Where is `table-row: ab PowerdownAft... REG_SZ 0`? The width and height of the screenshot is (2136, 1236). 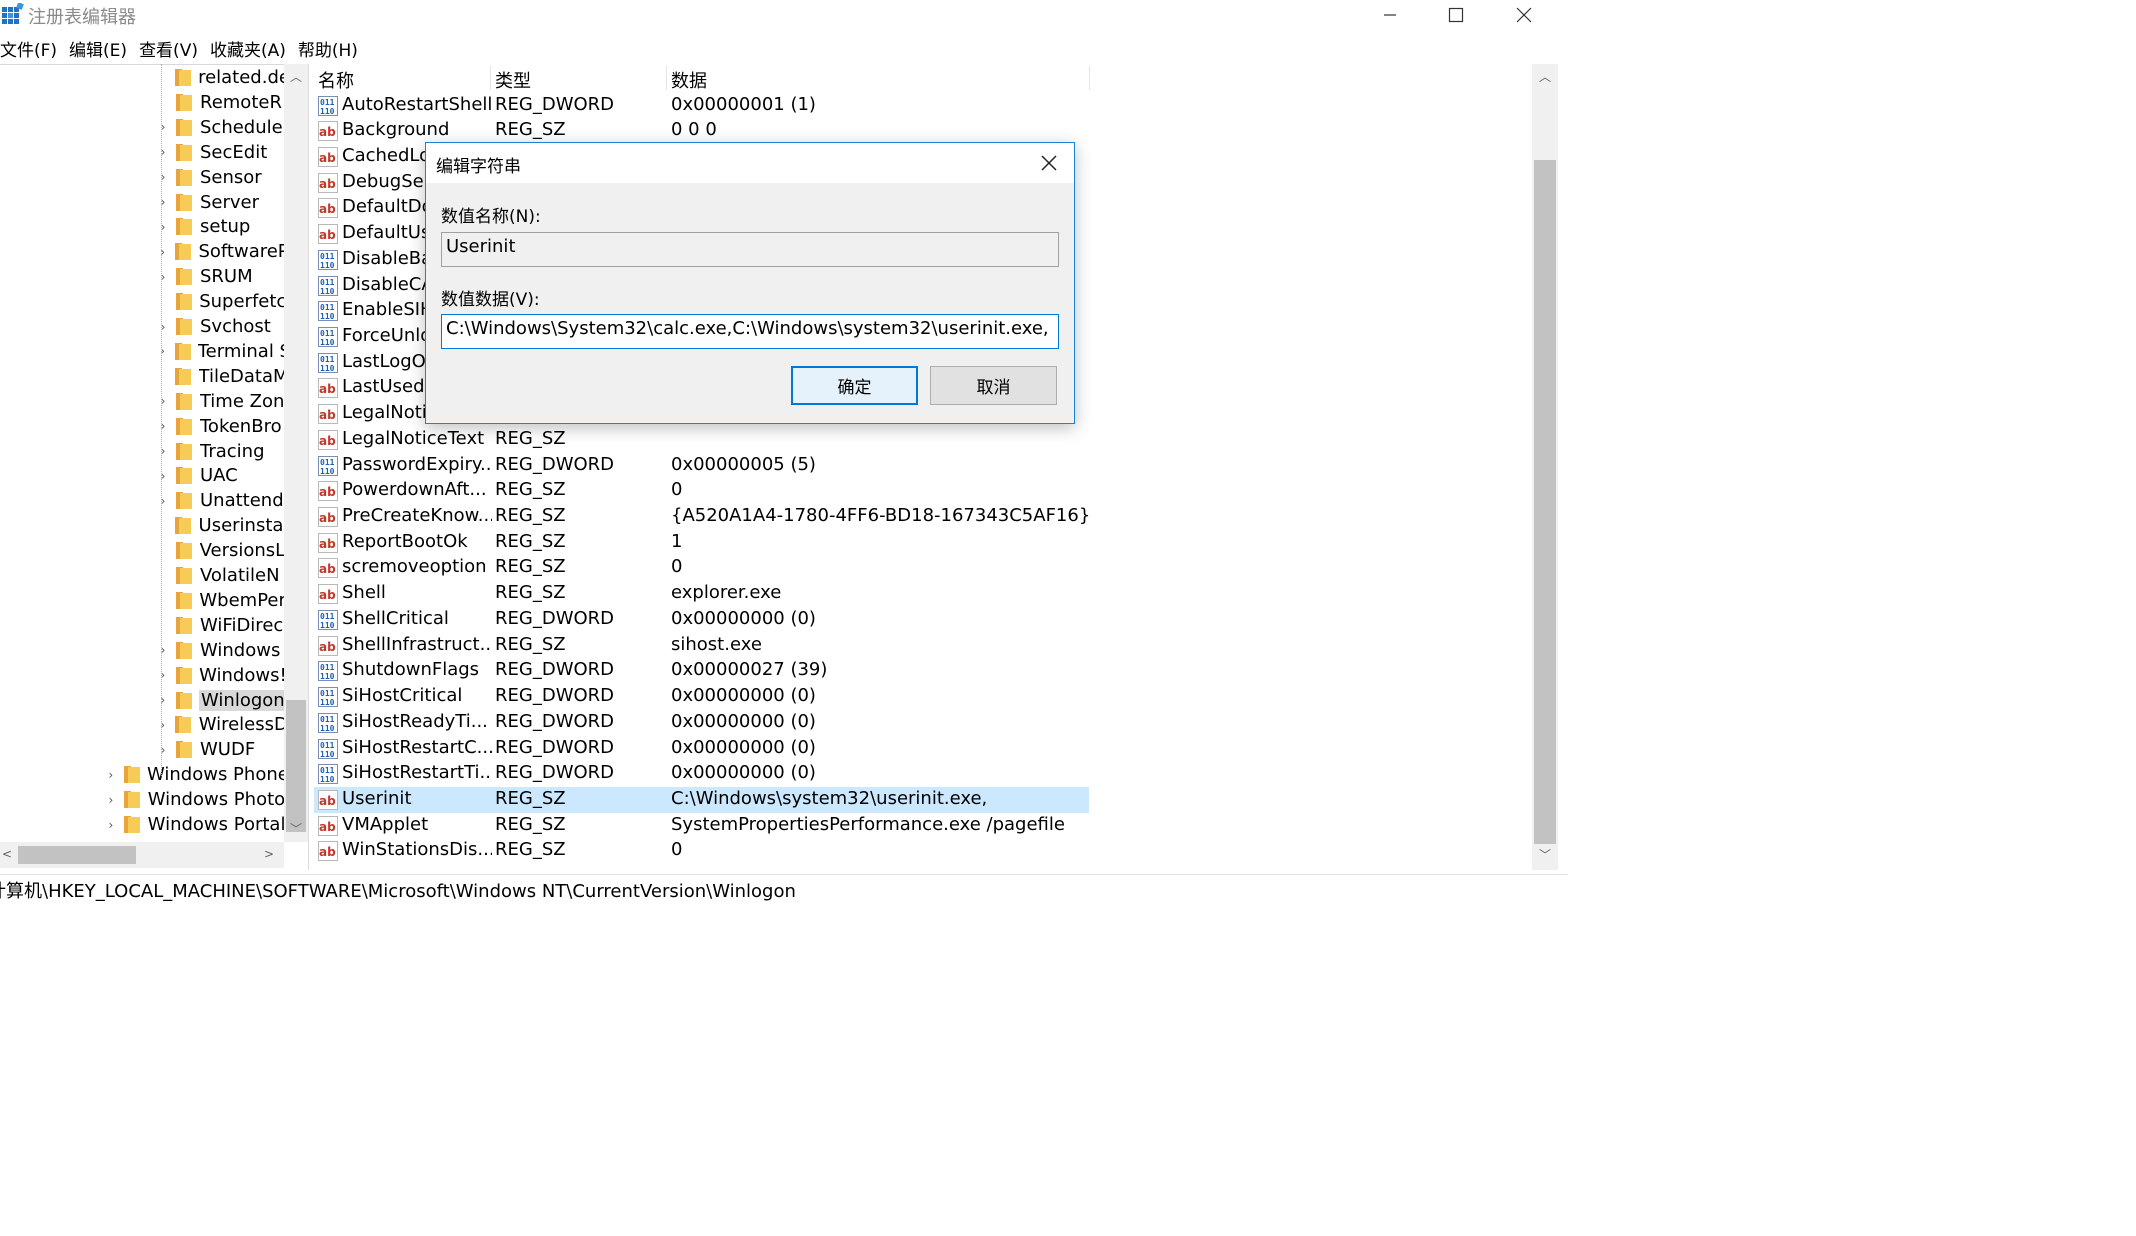 table-row: ab PowerdownAft... REG_SZ 0 is located at coordinates (701, 491).